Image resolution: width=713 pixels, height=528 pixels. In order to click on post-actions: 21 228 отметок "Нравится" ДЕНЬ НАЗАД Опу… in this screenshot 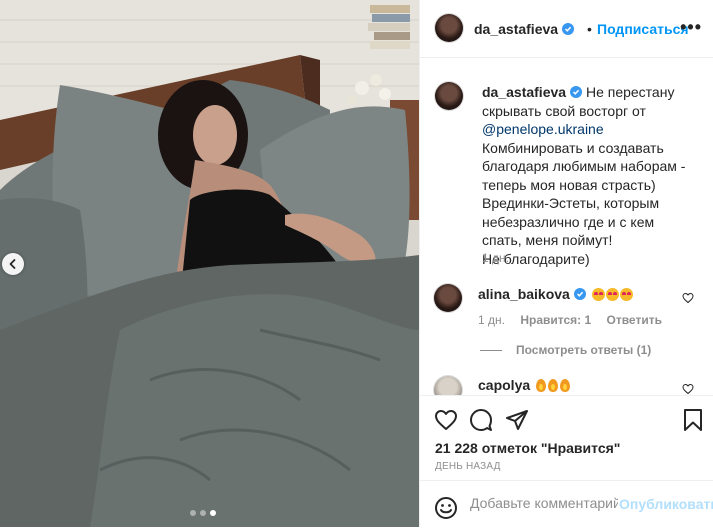, I will do `click(566, 461)`.